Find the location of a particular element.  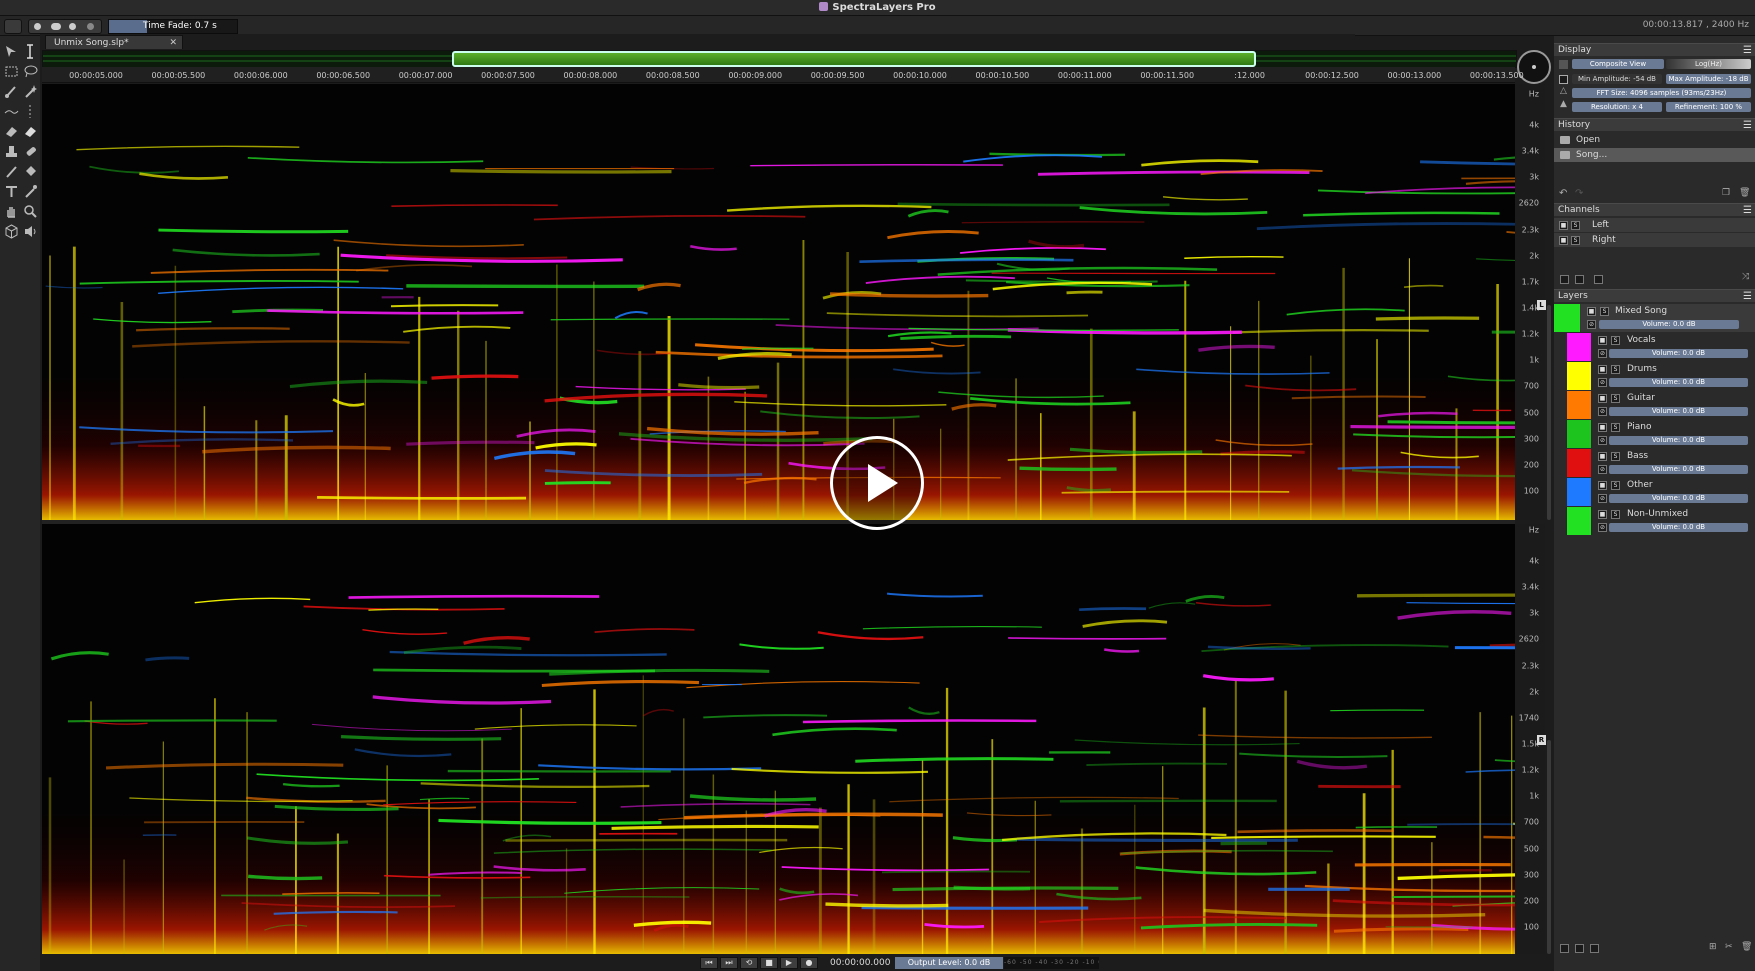

layer-row: ■ S Drums ⊘ Volume: 0.0 dB is located at coordinates (1654, 376).